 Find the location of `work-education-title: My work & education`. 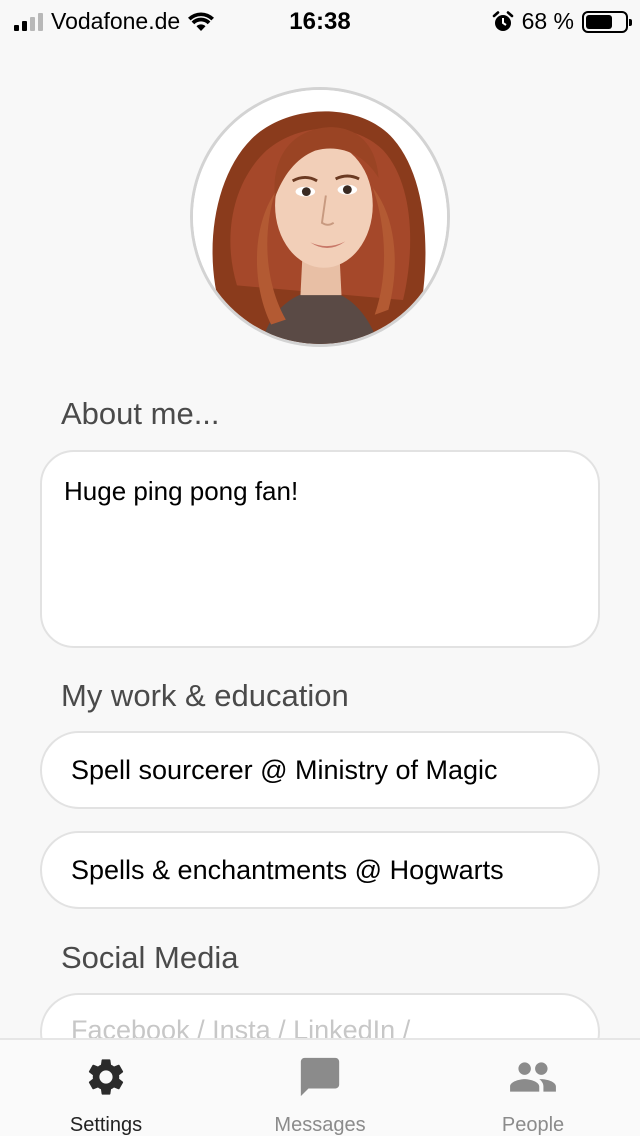

work-education-title: My work & education is located at coordinates (205, 695).